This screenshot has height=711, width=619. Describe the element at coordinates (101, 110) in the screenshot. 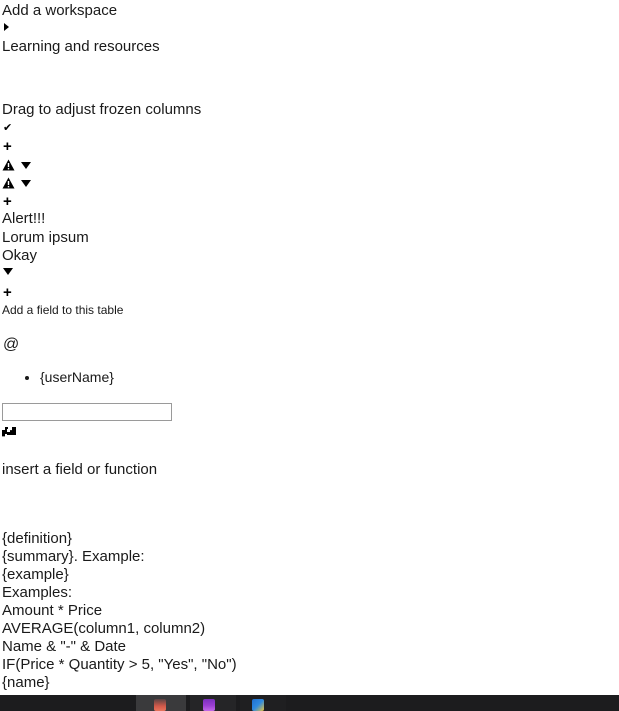

I see `frozen-columns-hint: Drag to adjust frozen columns` at that location.